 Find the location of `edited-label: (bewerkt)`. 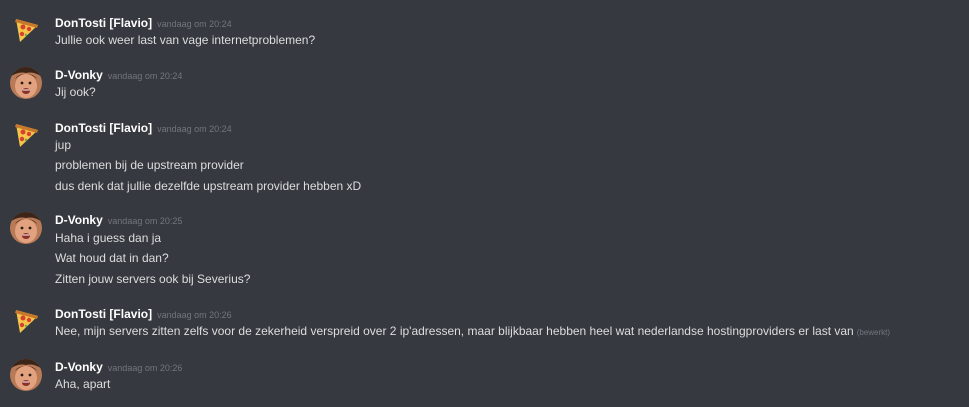

edited-label: (bewerkt) is located at coordinates (873, 332).